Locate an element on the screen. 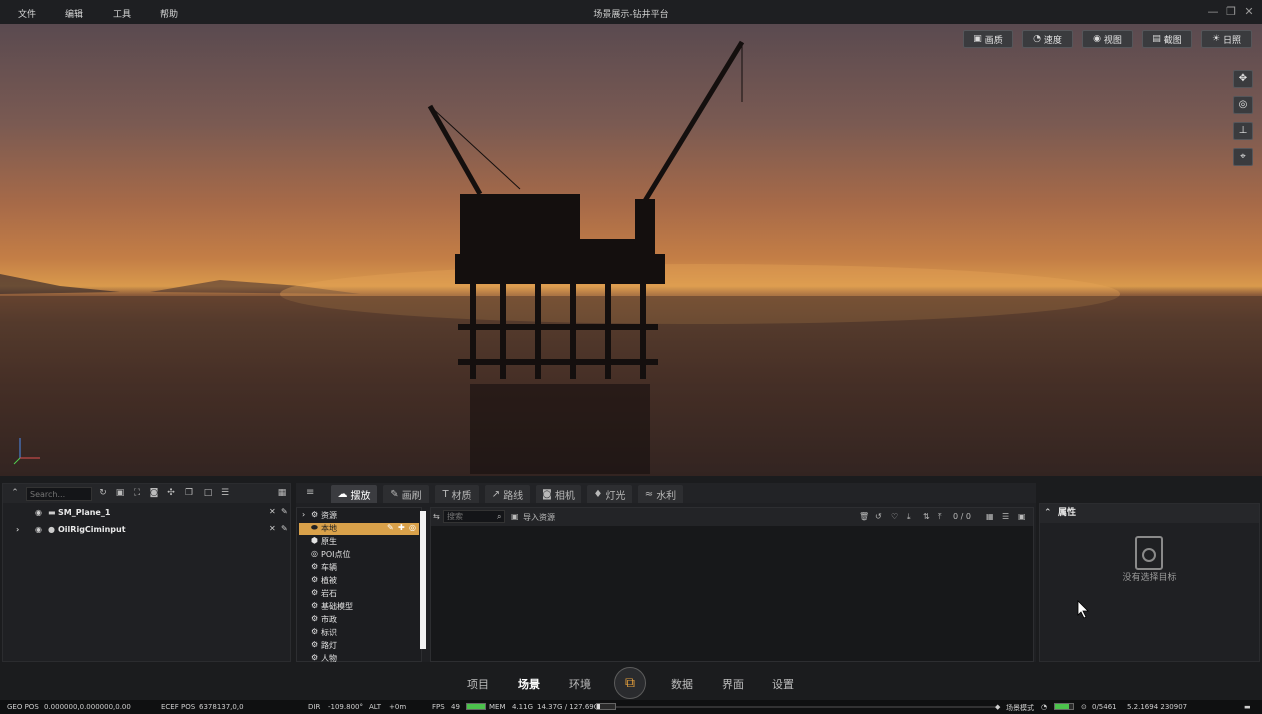 The height and width of the screenshot is (714, 1262). ecef-value: 6378137,0,0 is located at coordinates (221, 707).